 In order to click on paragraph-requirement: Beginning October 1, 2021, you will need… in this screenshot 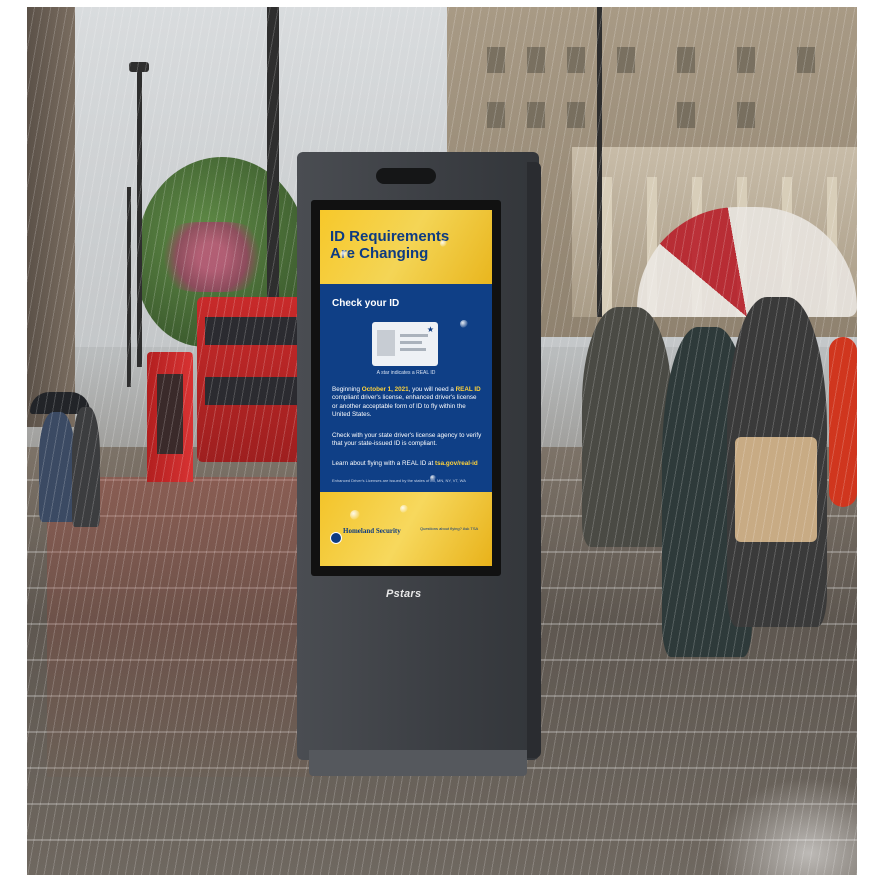, I will do `click(406, 402)`.